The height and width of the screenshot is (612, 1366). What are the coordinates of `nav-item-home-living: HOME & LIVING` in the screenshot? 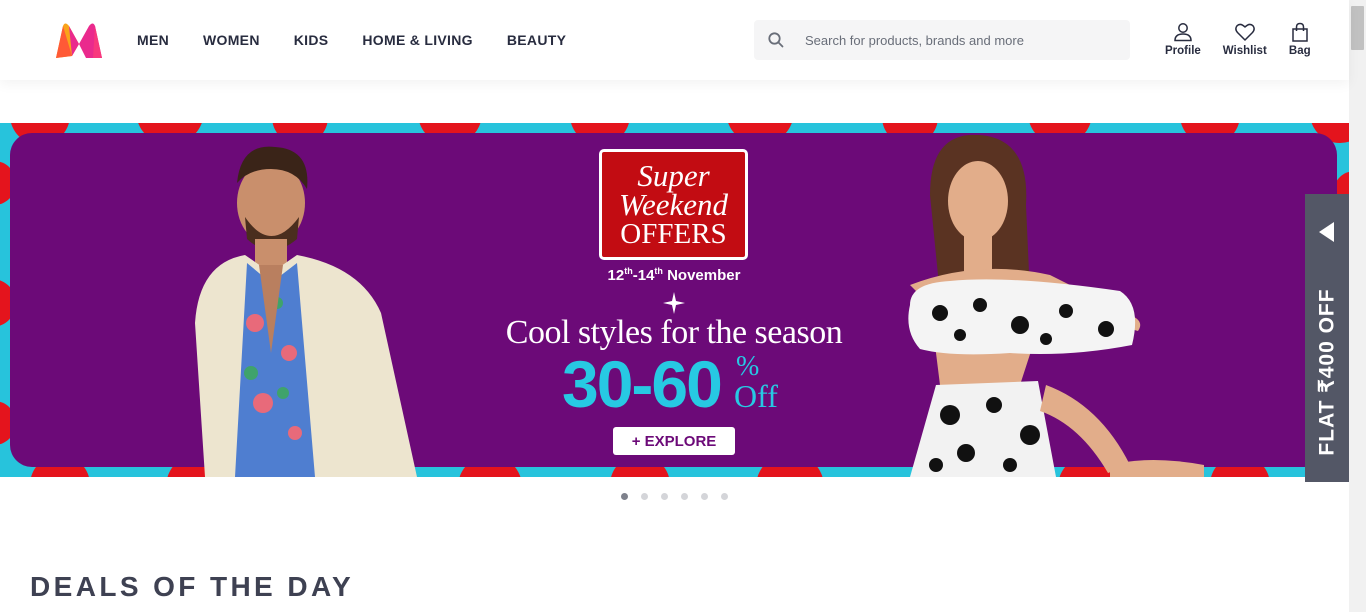 It's located at (417, 40).